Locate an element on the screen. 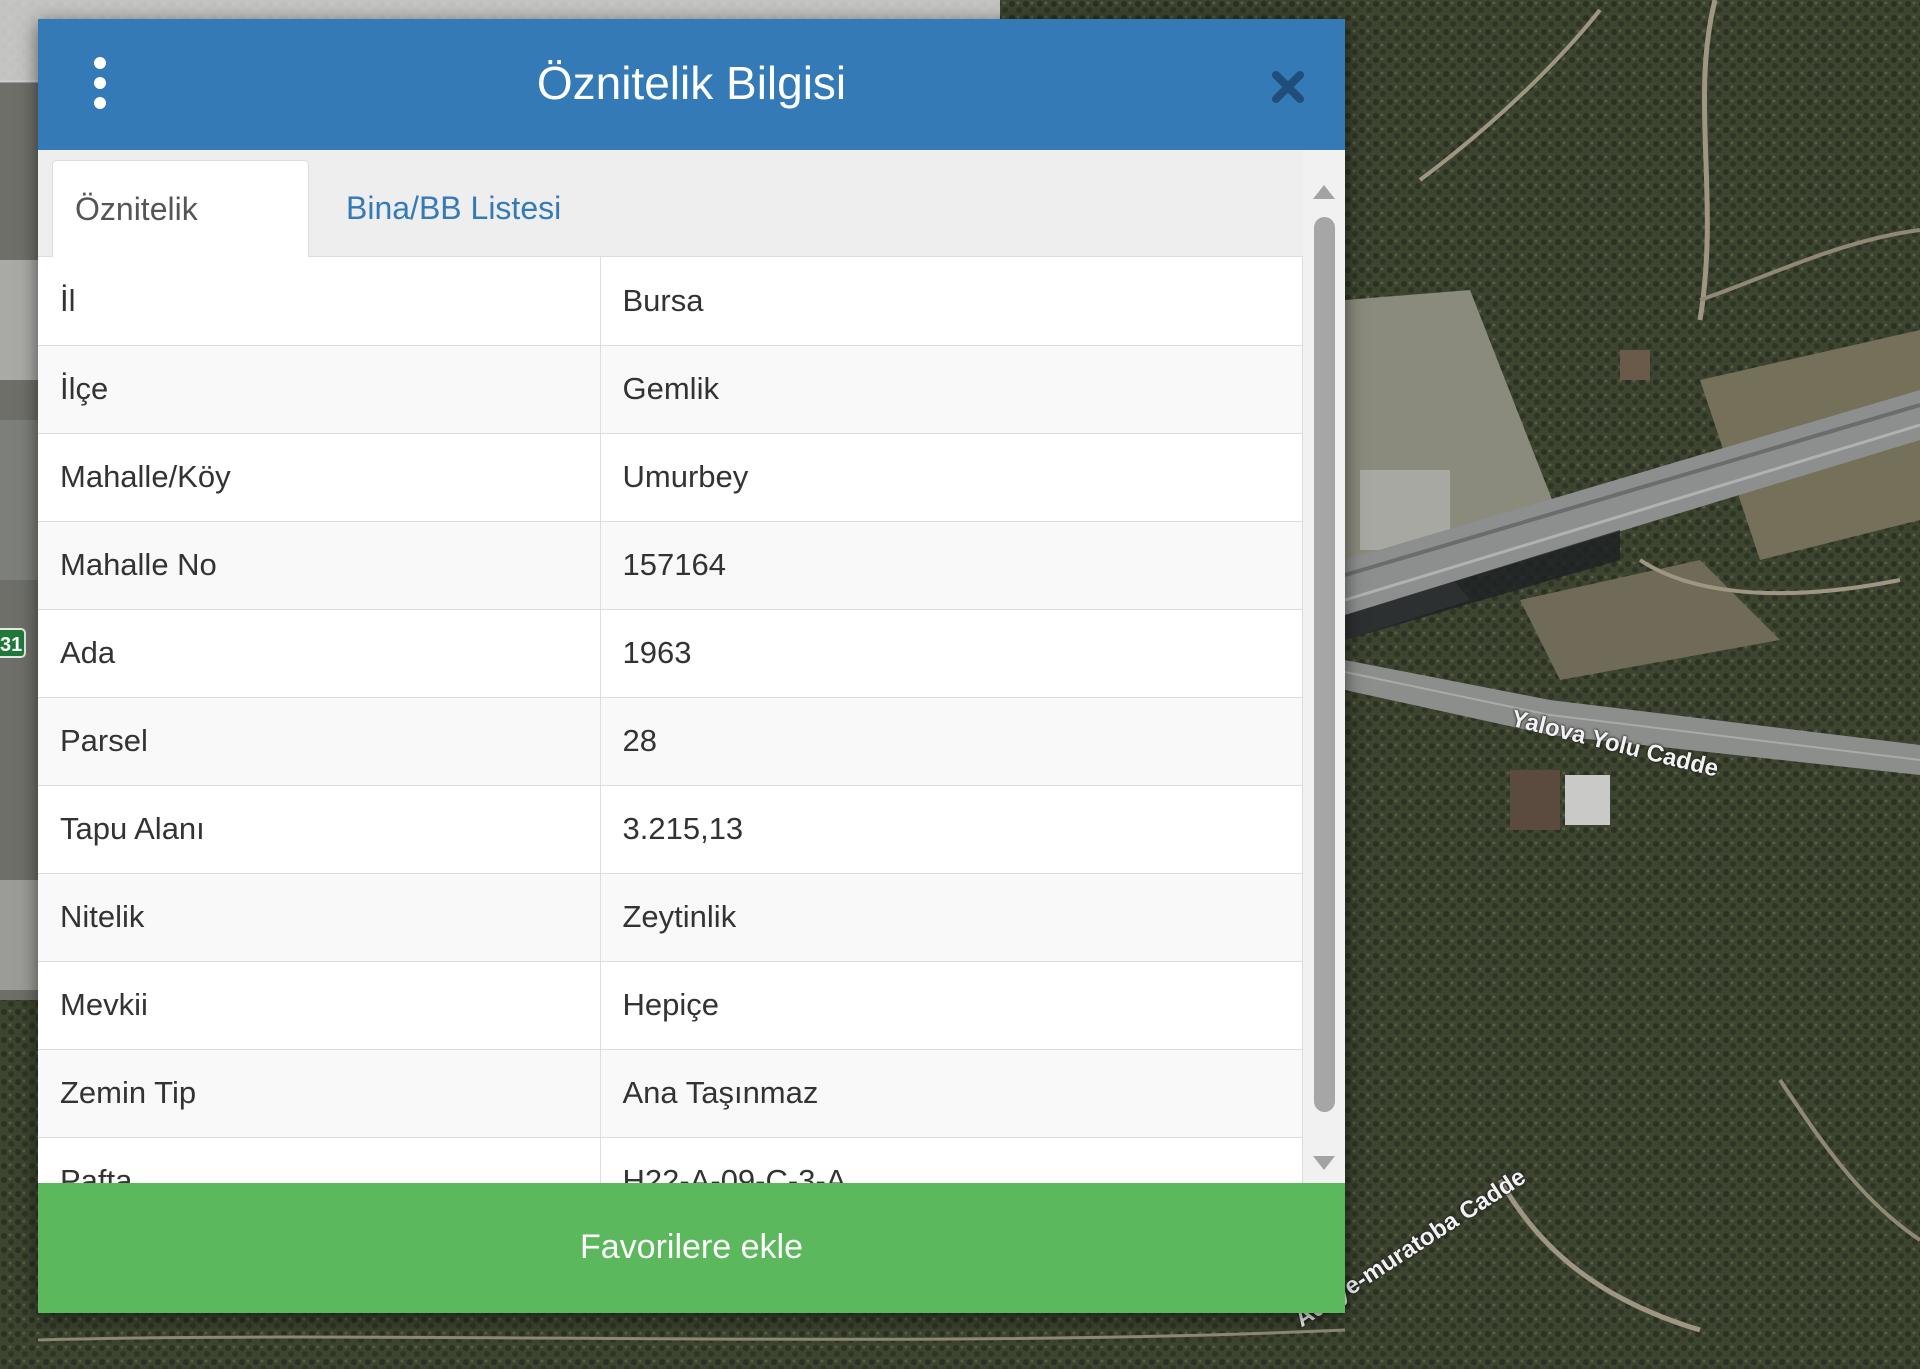 Image resolution: width=1920 pixels, height=1369 pixels. dialog-title: Öznitelik Bilgisi is located at coordinates (691, 83).